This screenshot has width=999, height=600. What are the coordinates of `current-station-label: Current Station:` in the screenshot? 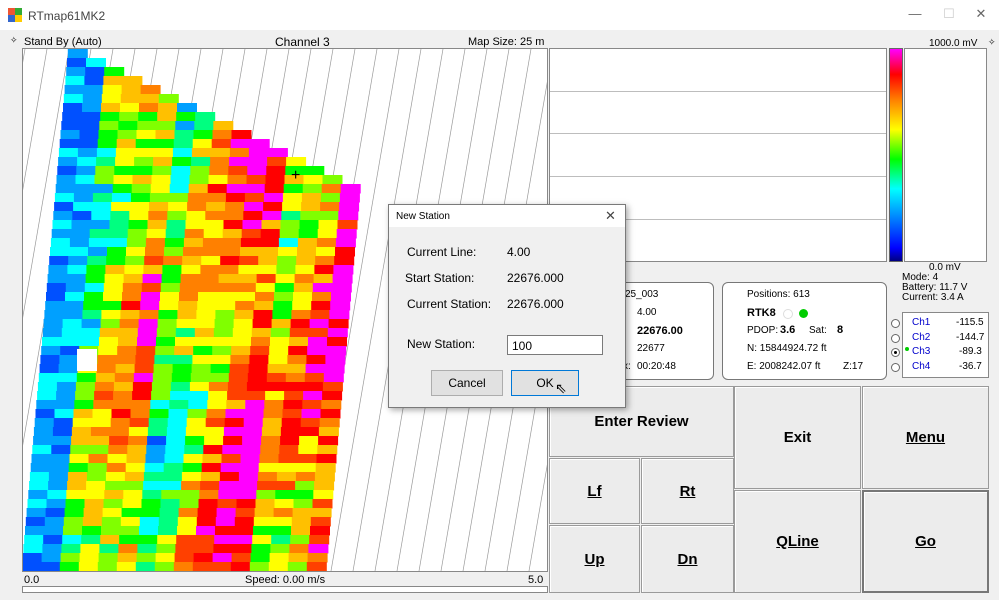 It's located at (449, 304).